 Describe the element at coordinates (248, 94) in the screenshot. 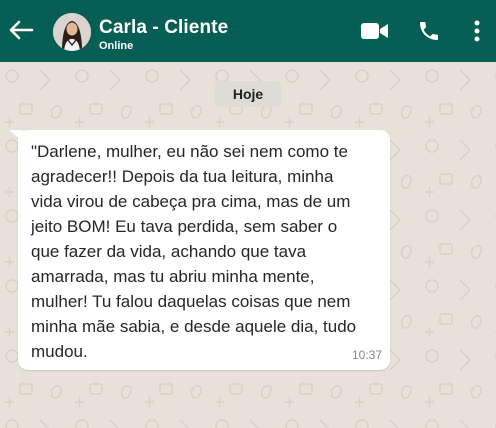

I see `date-chip: Hoje` at that location.